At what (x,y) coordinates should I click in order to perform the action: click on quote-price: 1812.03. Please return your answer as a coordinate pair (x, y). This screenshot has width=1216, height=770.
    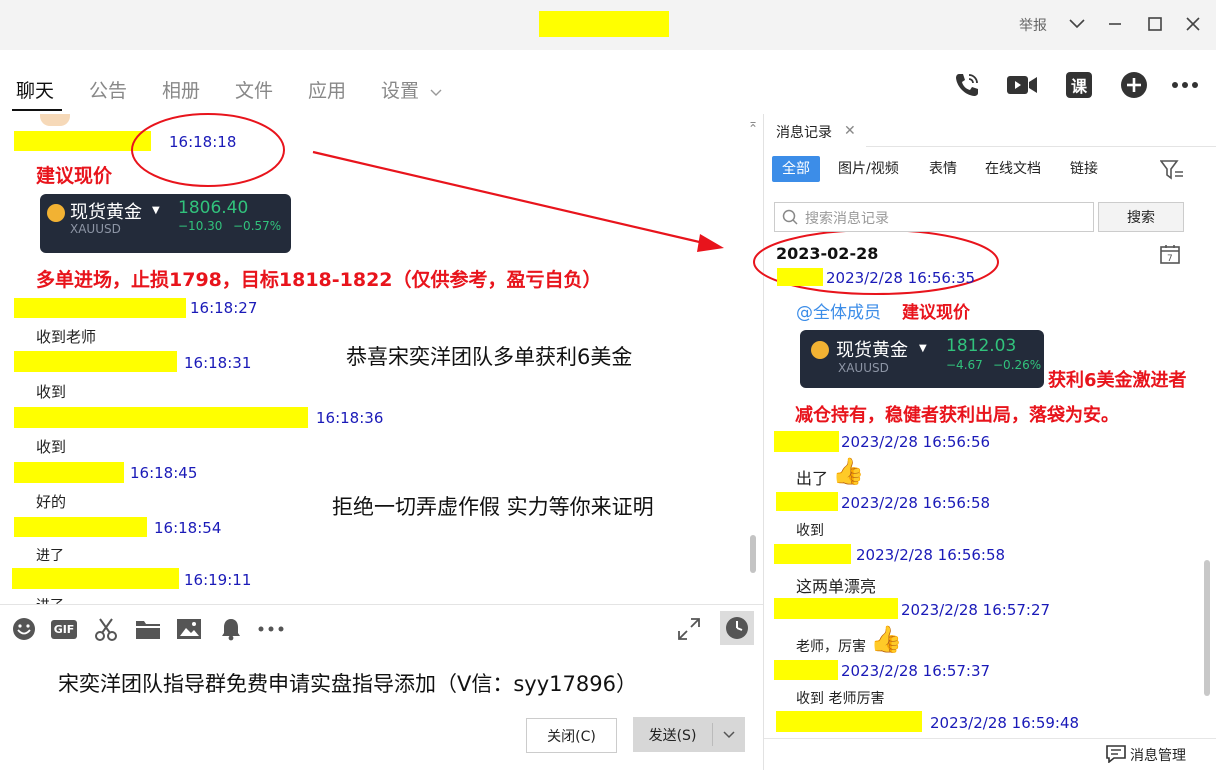
    Looking at the image, I should click on (981, 346).